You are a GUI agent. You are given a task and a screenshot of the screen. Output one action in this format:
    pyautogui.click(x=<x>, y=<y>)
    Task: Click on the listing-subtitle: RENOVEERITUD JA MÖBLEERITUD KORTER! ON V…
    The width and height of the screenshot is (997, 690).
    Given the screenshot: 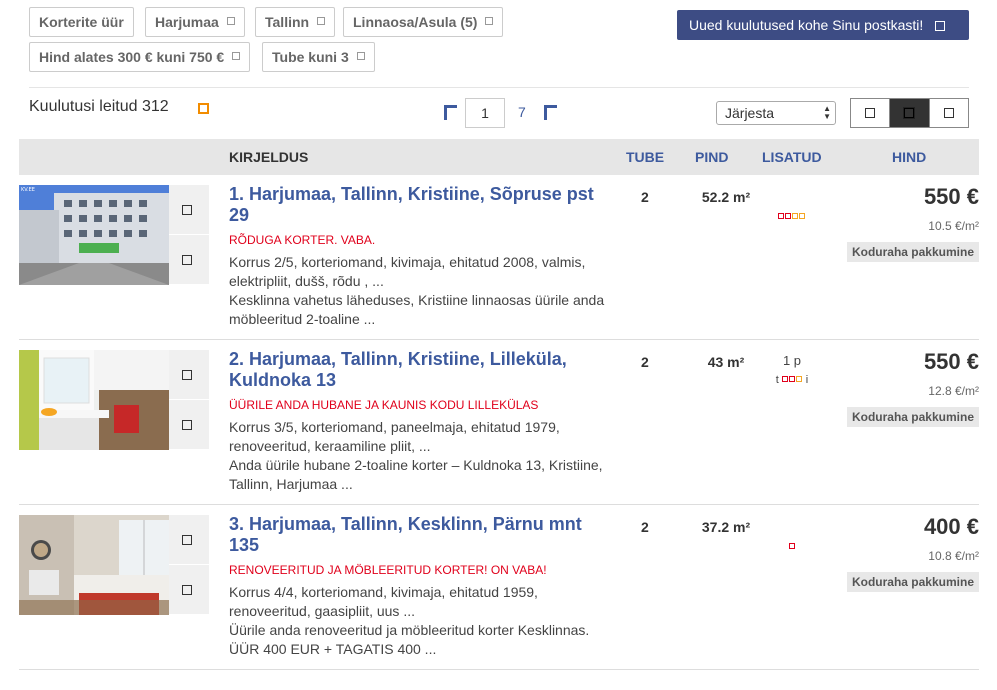 What is the action you would take?
    pyautogui.click(x=388, y=570)
    